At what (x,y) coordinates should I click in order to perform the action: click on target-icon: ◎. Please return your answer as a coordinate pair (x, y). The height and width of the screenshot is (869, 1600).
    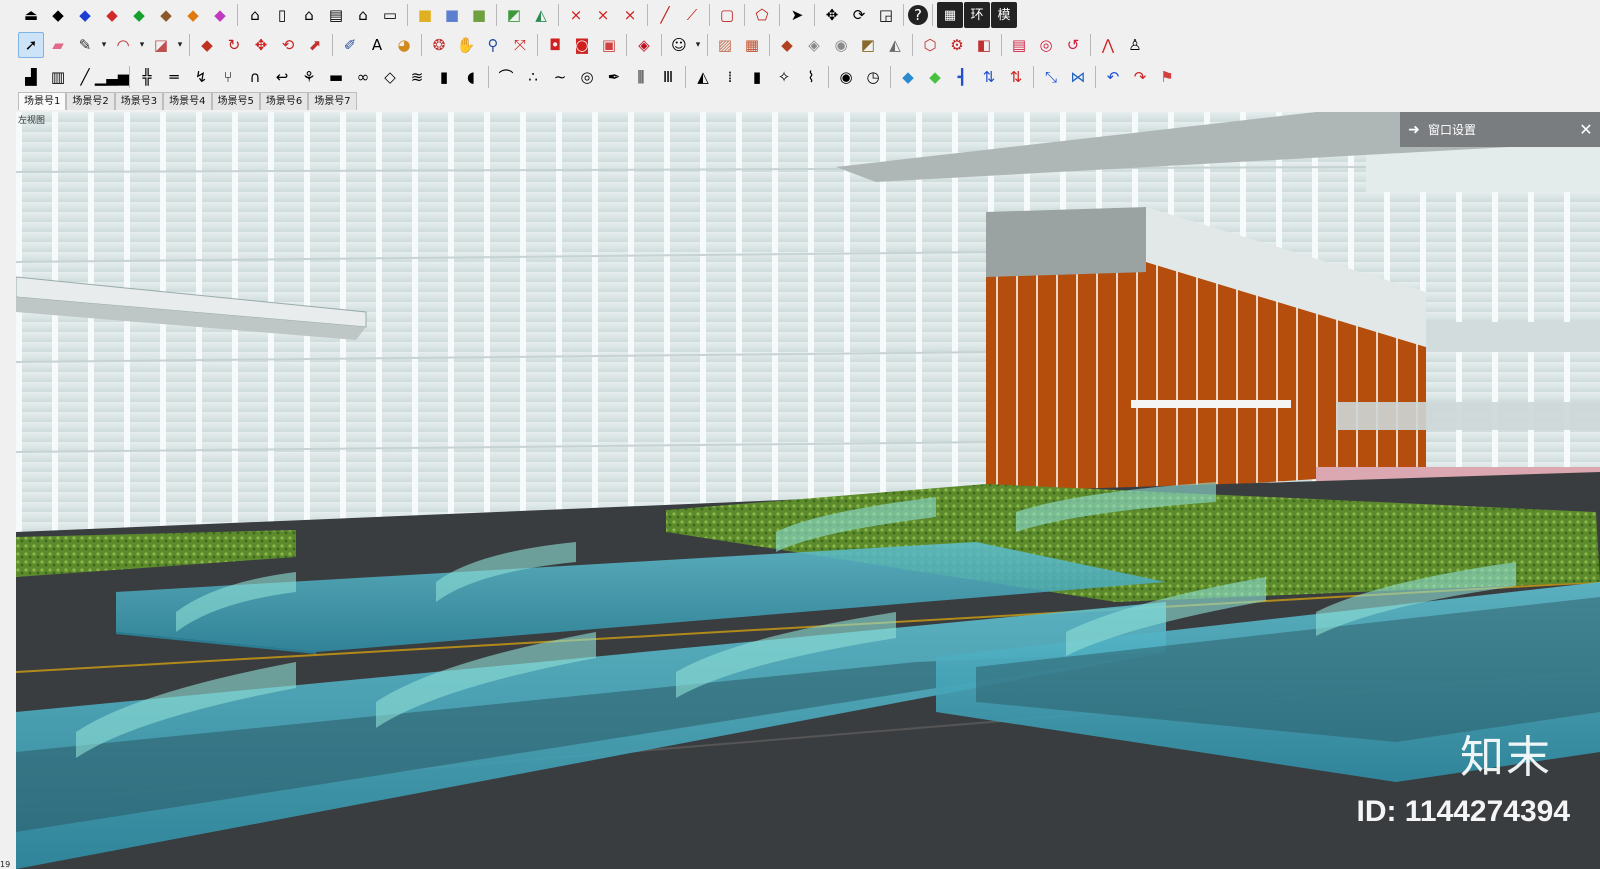
    Looking at the image, I should click on (1046, 45).